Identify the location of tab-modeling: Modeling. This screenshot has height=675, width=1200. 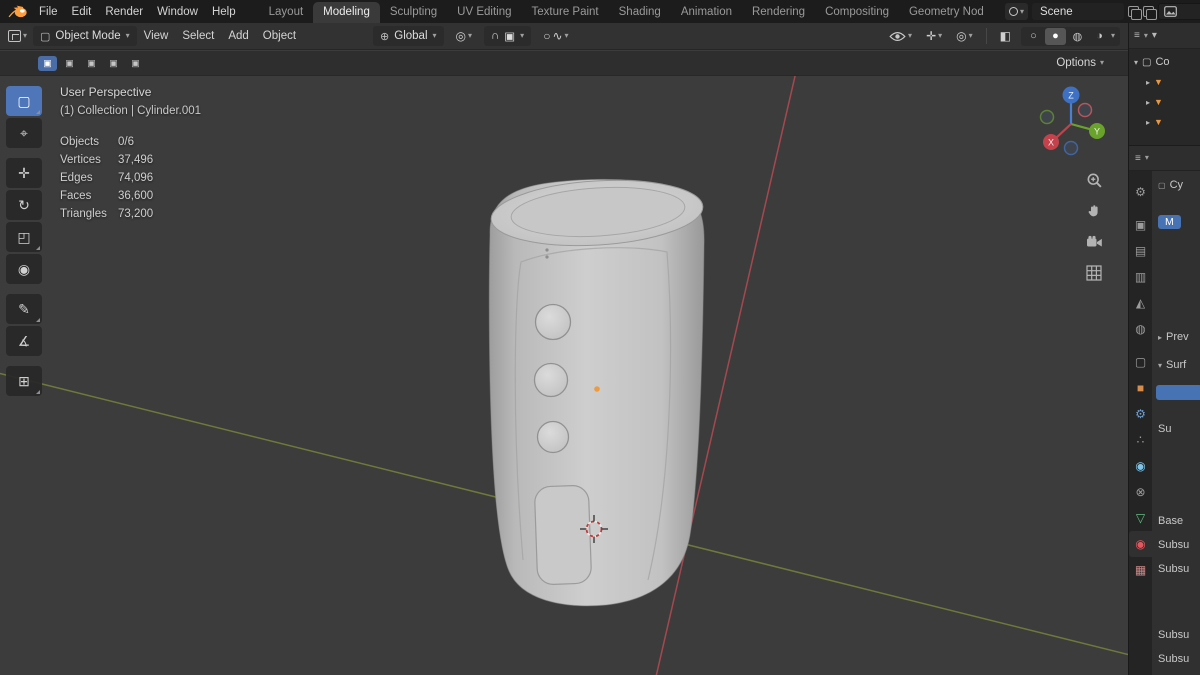
(346, 12).